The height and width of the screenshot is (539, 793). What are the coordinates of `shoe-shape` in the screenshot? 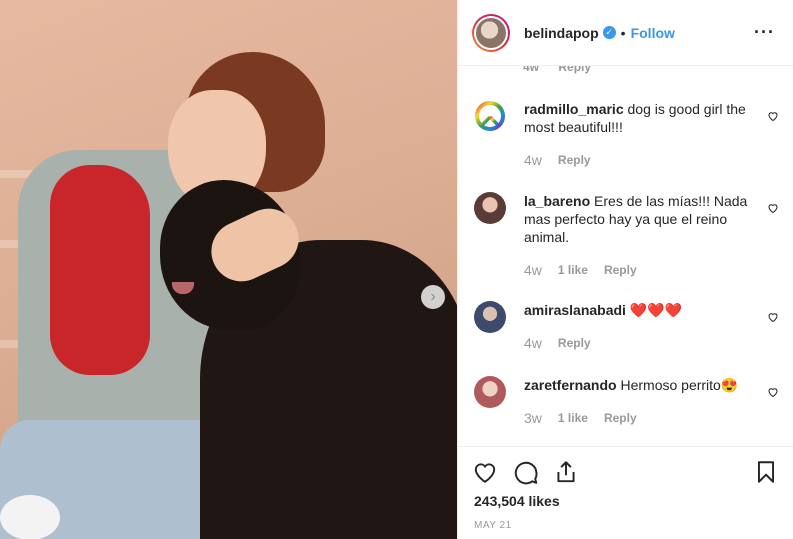 It's located at (30, 517).